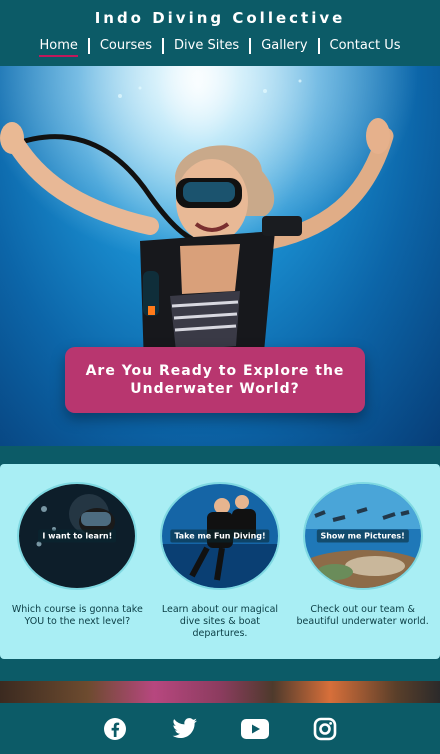  I want to click on social-footer, so click(220, 728).